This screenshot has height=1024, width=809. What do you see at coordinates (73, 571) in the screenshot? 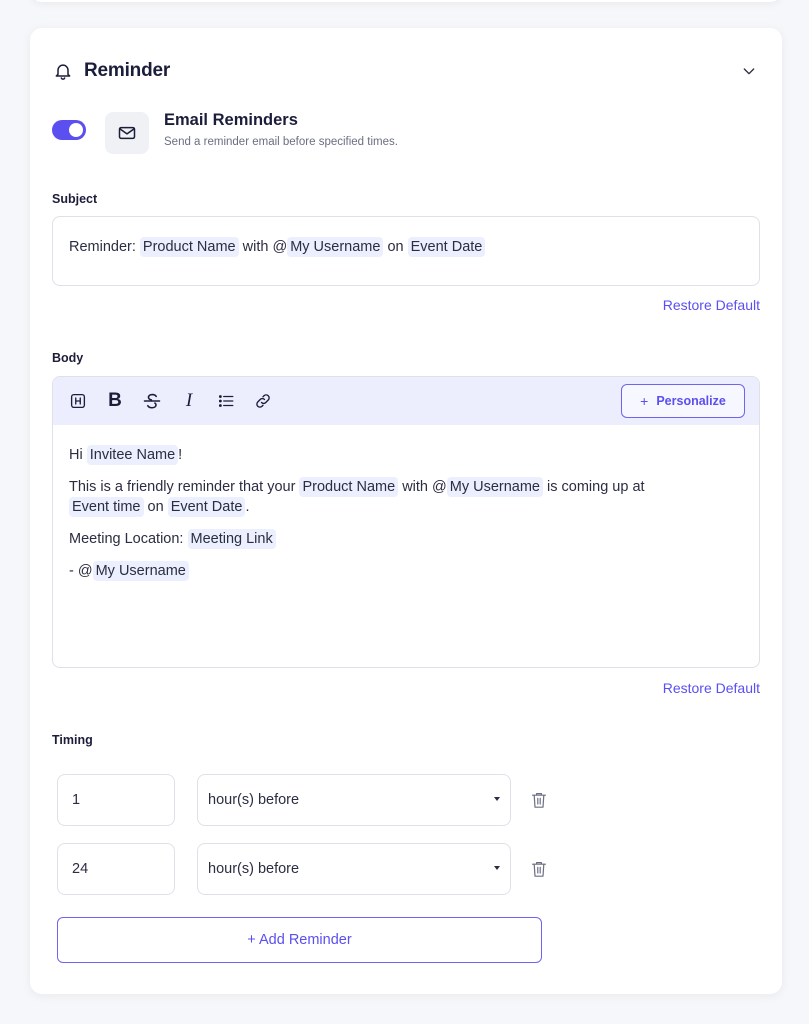
I see `body-text: -` at bounding box center [73, 571].